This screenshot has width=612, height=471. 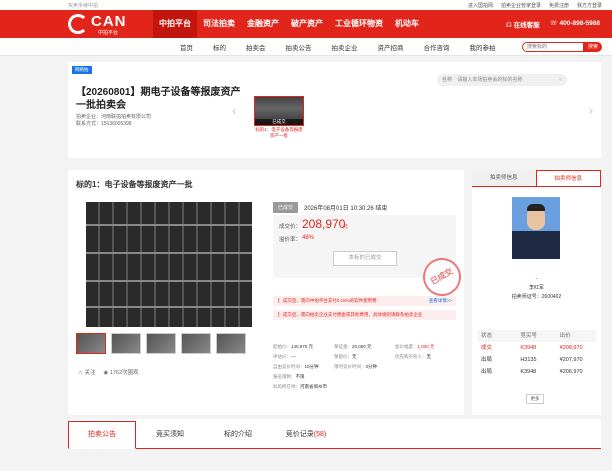 What do you see at coordinates (553, 46) in the screenshot?
I see `search-input` at bounding box center [553, 46].